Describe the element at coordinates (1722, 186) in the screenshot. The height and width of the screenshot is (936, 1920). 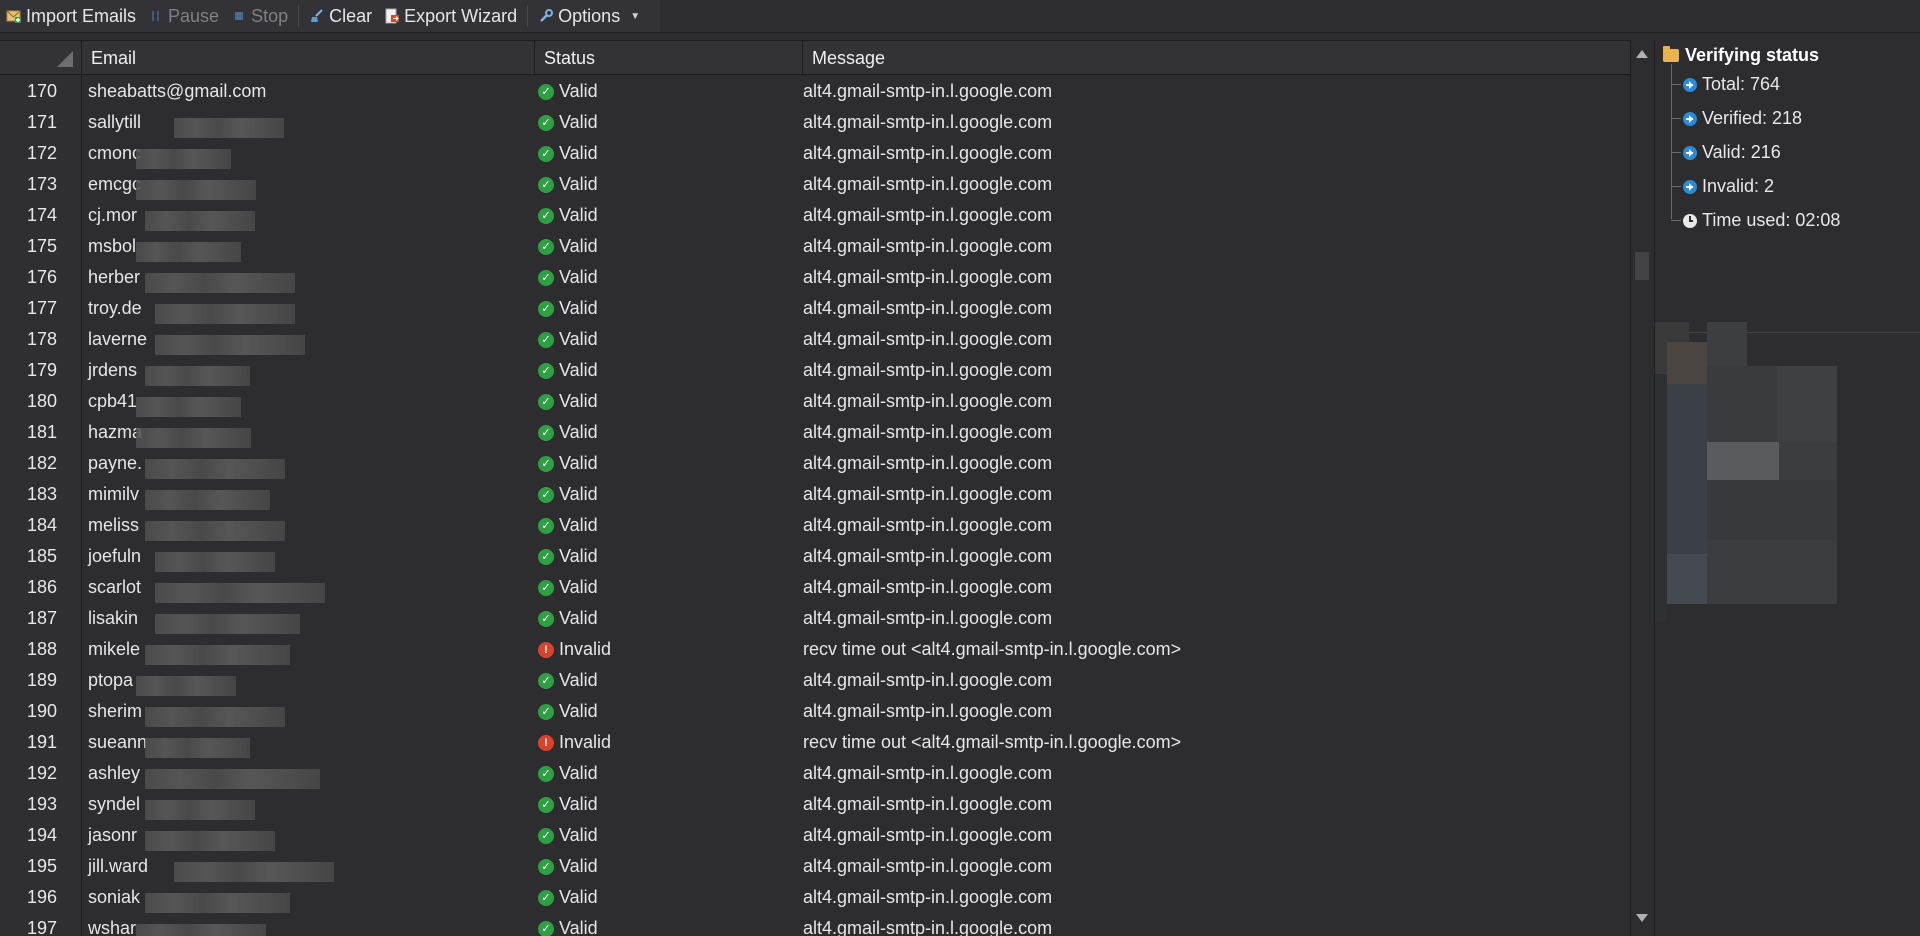
I see `tree-item-invalid: Invalid: 2` at that location.